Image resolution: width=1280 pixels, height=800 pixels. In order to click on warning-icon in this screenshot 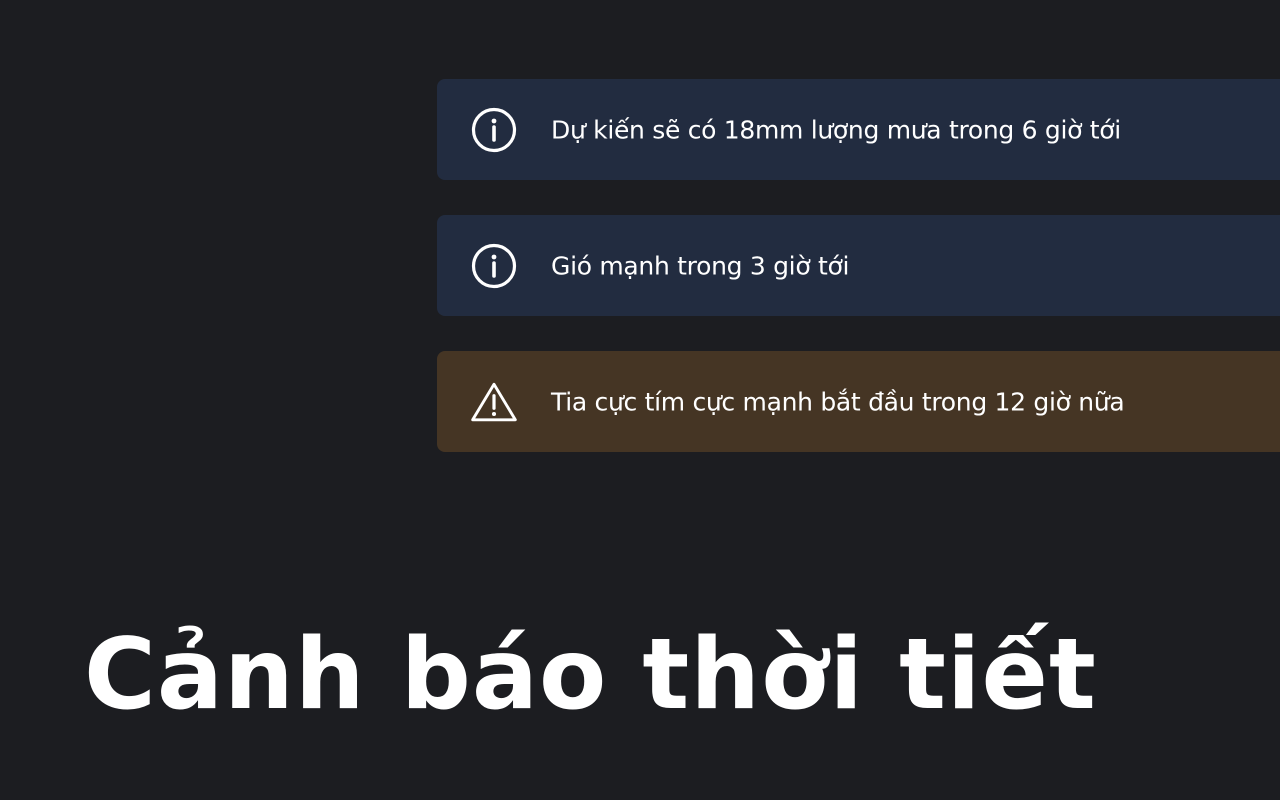, I will do `click(494, 402)`.